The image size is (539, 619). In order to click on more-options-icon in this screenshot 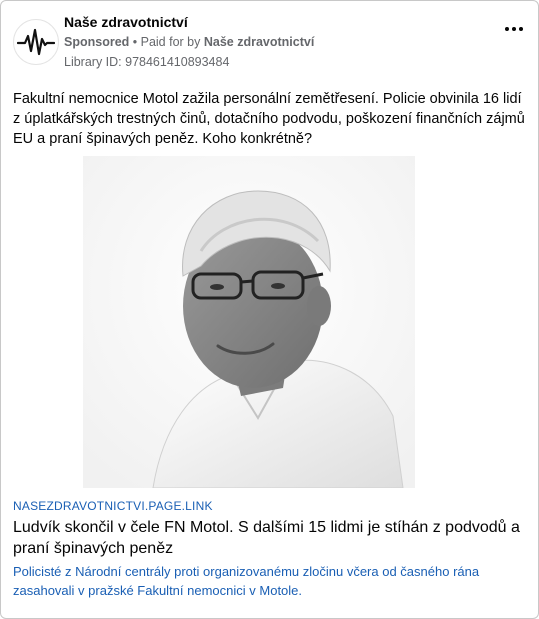, I will do `click(514, 29)`.